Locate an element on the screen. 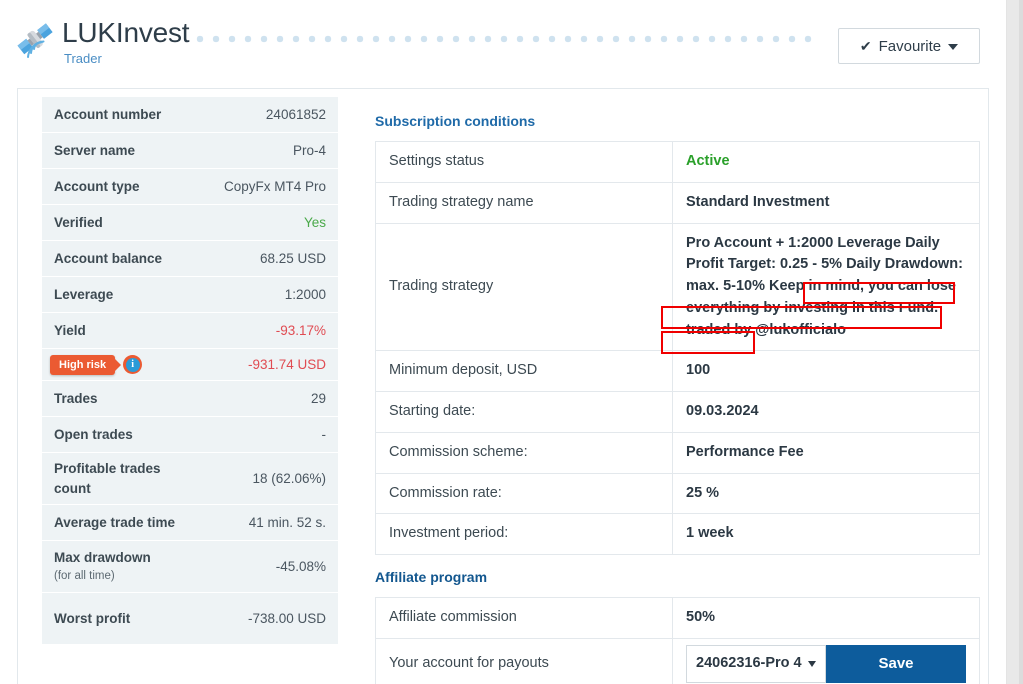 The image size is (1023, 684). cell-value: Active is located at coordinates (826, 162).